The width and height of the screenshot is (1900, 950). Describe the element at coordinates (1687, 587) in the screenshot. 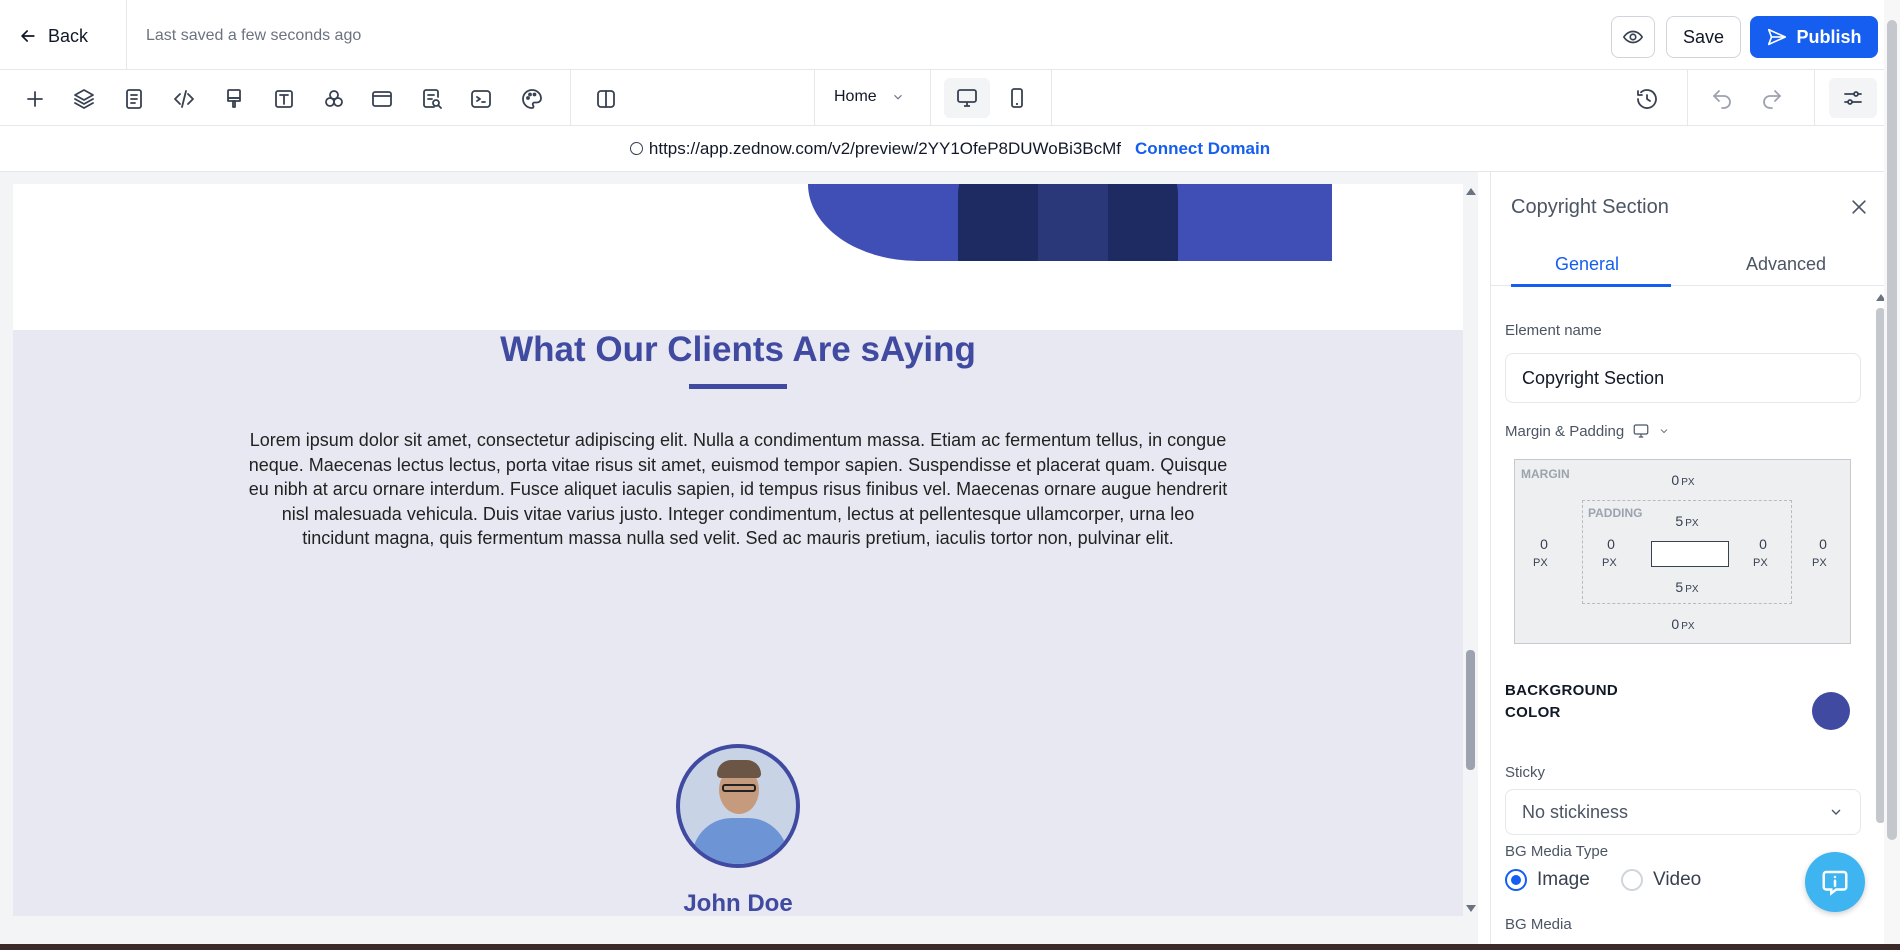

I see `padding-bottom-value: 5 PX` at that location.